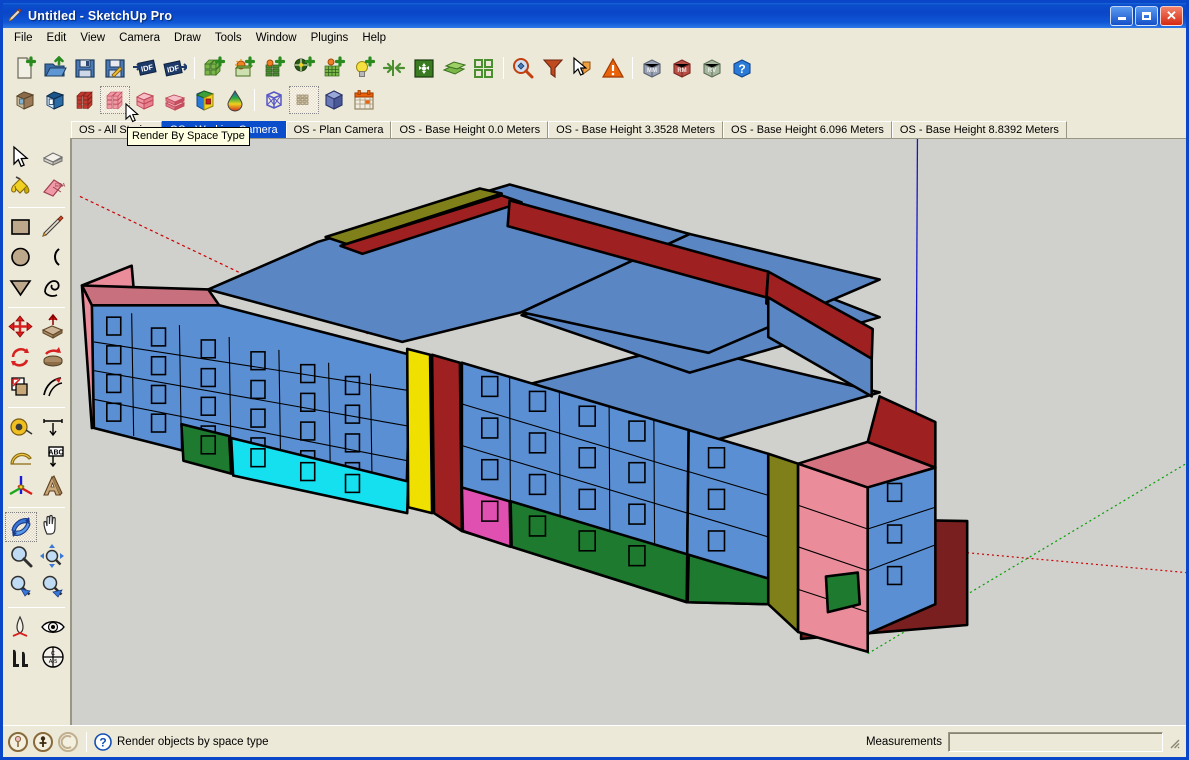 The width and height of the screenshot is (1189, 760). I want to click on move-tool-icon, so click(21, 327).